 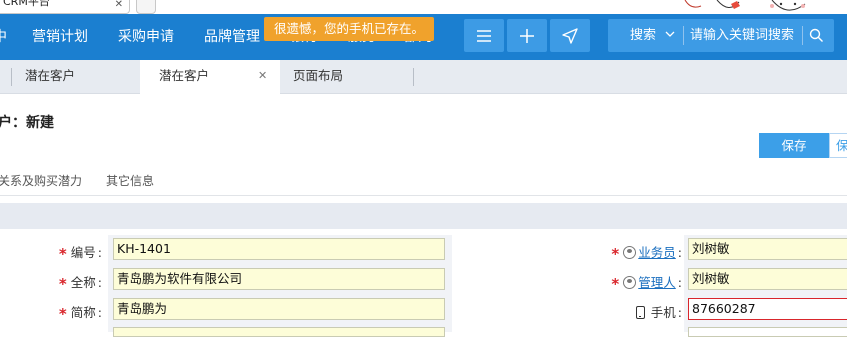 What do you see at coordinates (794, 145) in the screenshot?
I see `save-button: 保存` at bounding box center [794, 145].